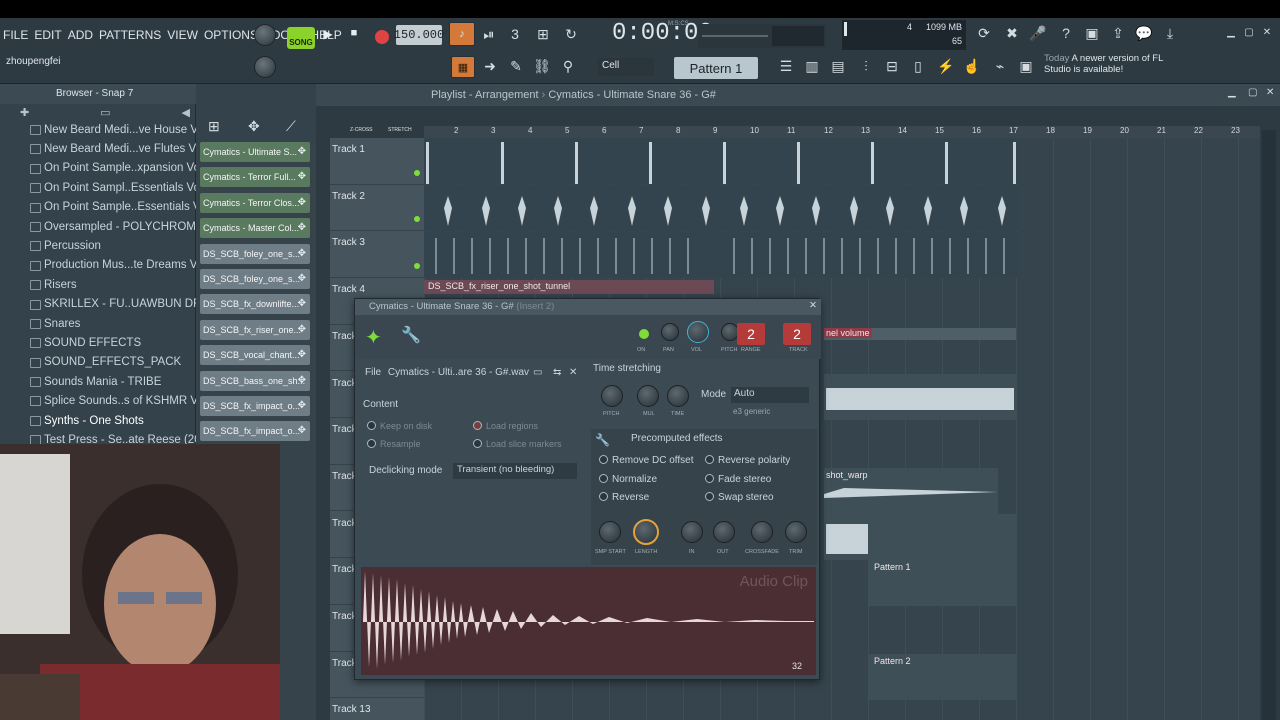 The width and height of the screenshot is (1280, 720). What do you see at coordinates (98, 323) in the screenshot?
I see `browser-folder-item: Snares` at bounding box center [98, 323].